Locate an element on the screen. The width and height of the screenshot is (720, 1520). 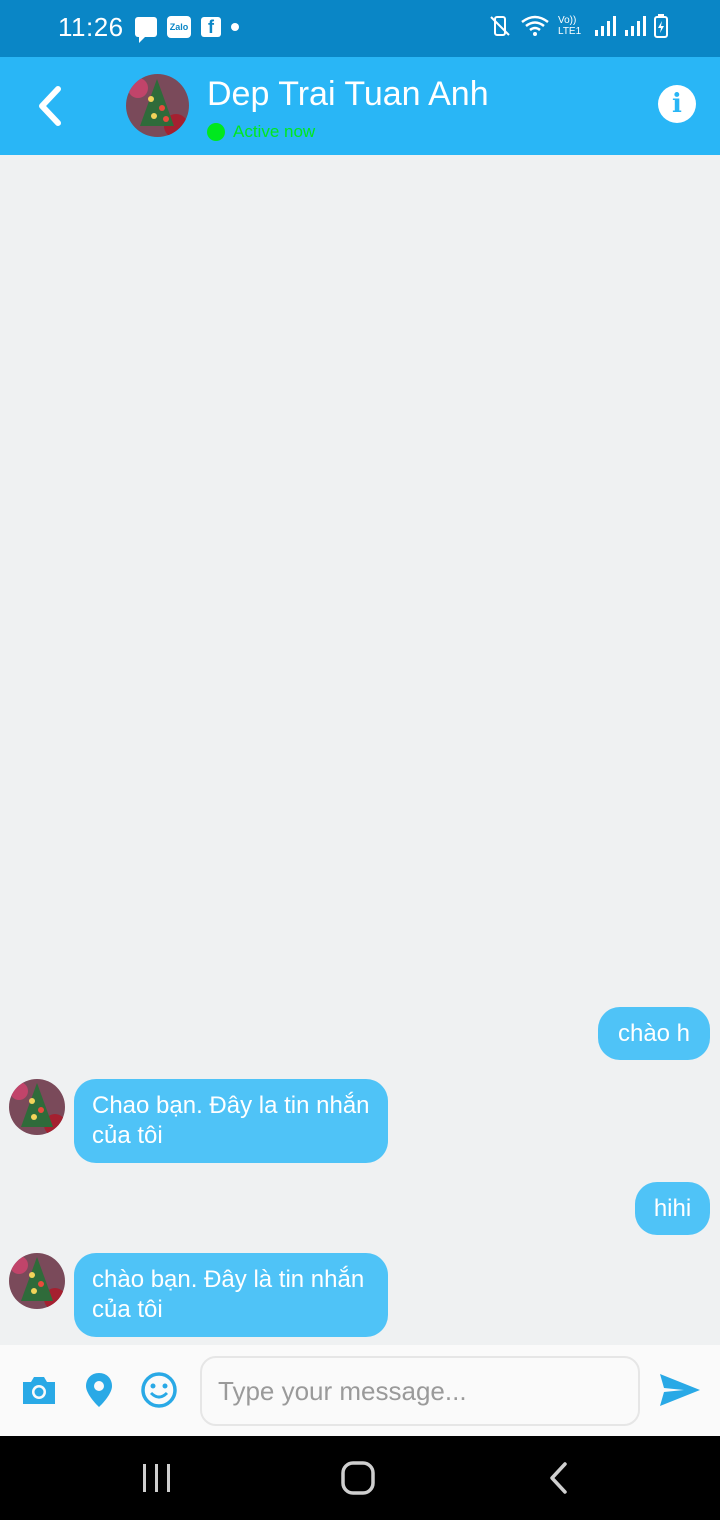
recents-icon is located at coordinates (157, 1478).